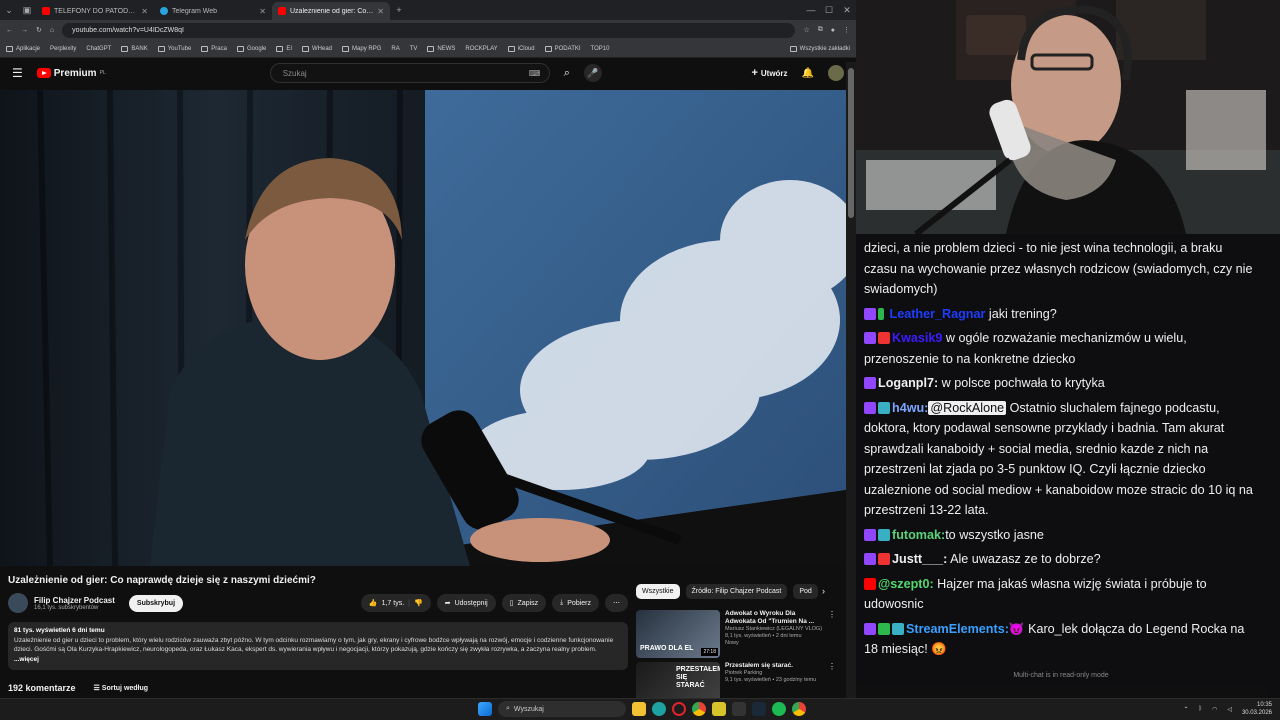 This screenshot has width=1280, height=720. I want to click on account-avatar, so click(836, 73).